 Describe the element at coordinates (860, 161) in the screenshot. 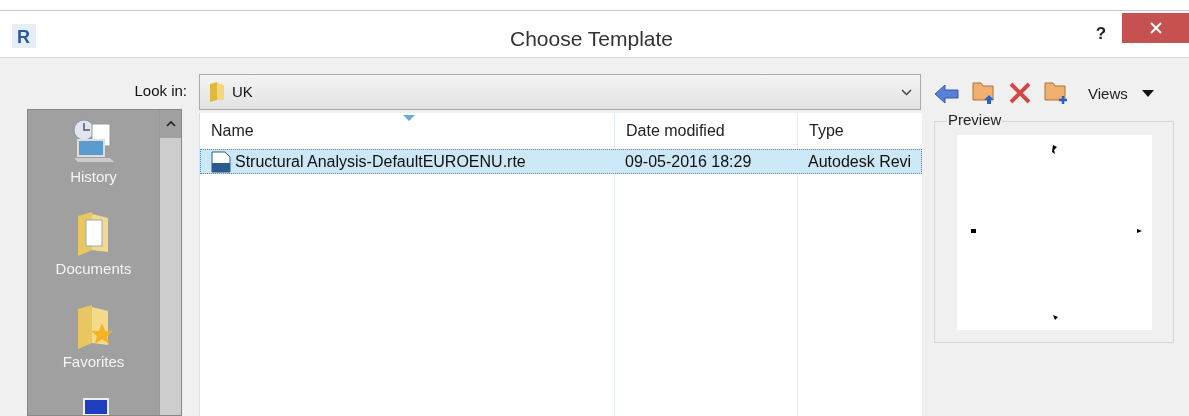

I see `type-cell-text: Autodesk Revi` at that location.